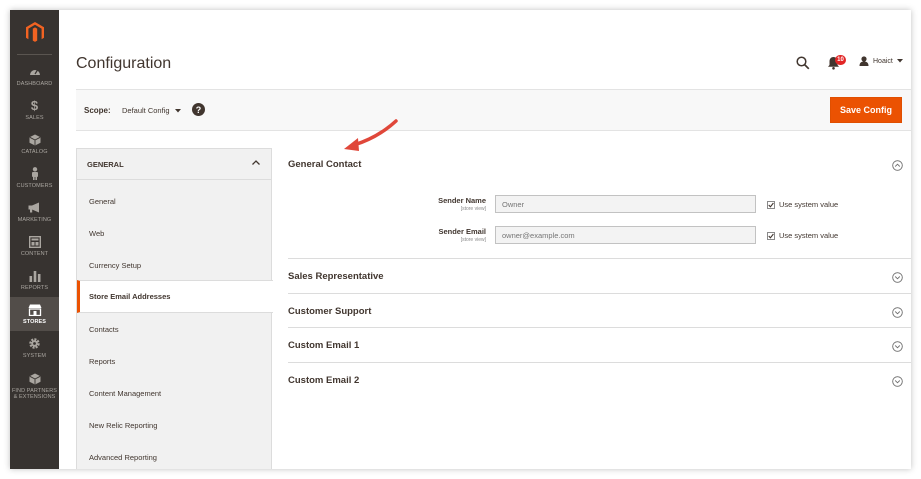 Image resolution: width=921 pixels, height=479 pixels. What do you see at coordinates (323, 345) in the screenshot?
I see `section-title: Custom Email 1` at bounding box center [323, 345].